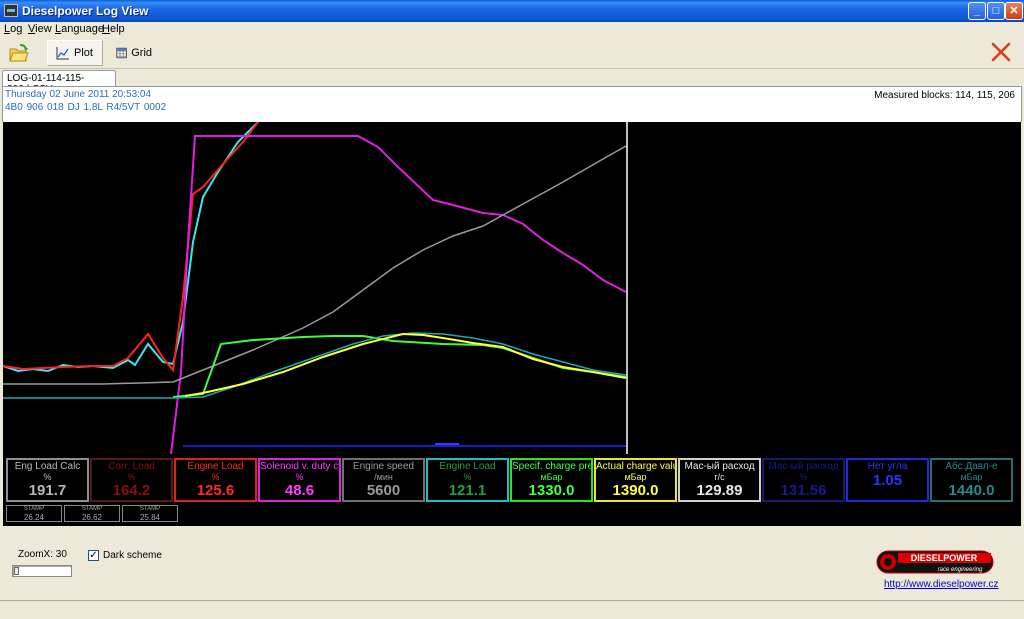 The height and width of the screenshot is (619, 1024). Describe the element at coordinates (83, 53) in the screenshot. I see `plot-view-label: Plot` at that location.